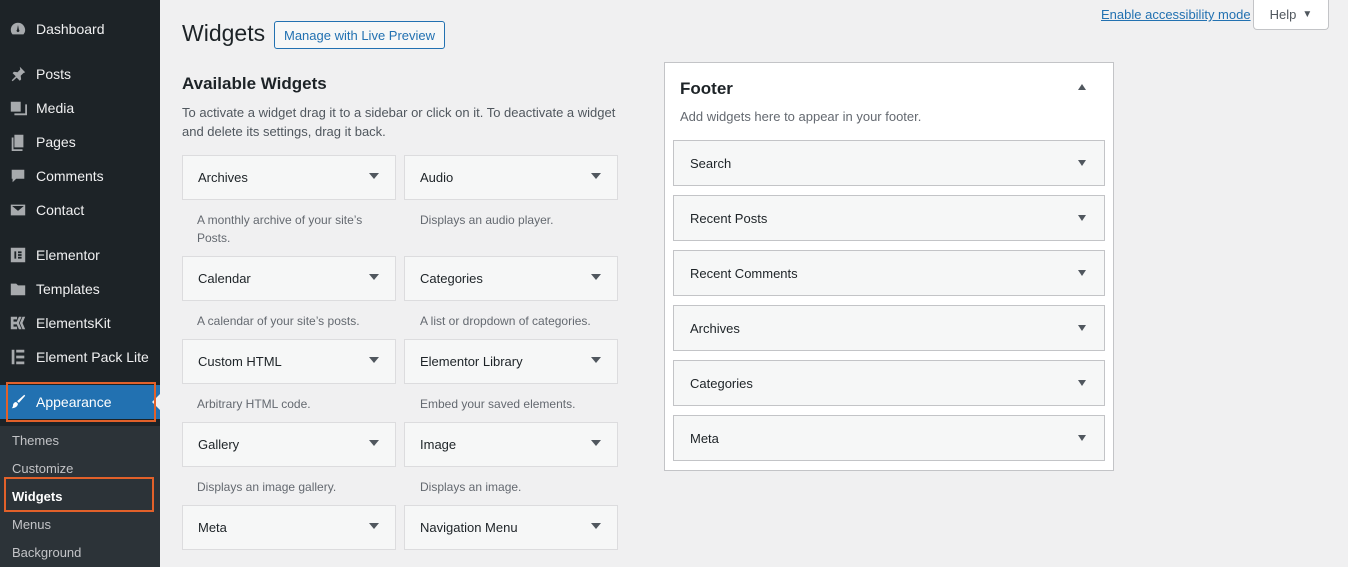  What do you see at coordinates (80, 108) in the screenshot?
I see `menu-item-media: Media` at bounding box center [80, 108].